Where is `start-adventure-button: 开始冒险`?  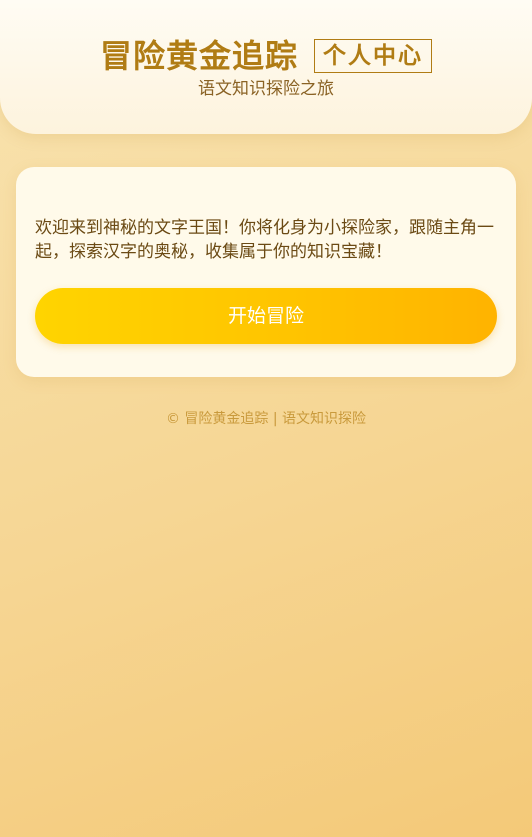
start-adventure-button: 开始冒险 is located at coordinates (266, 316).